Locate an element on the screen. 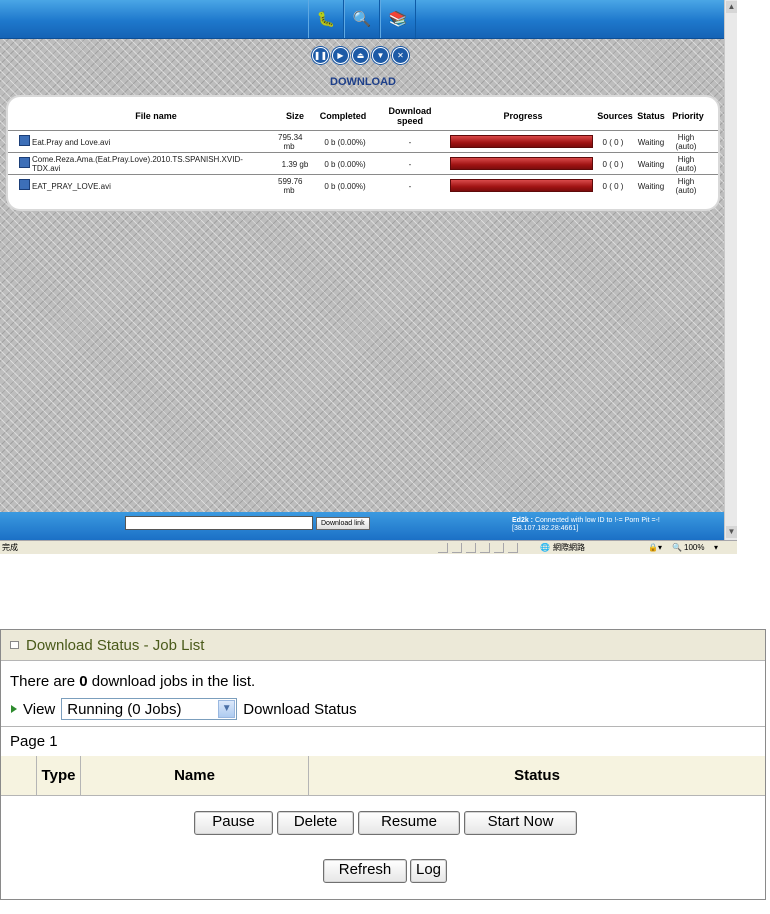 The width and height of the screenshot is (770, 914). select-column-header is located at coordinates (19, 775).